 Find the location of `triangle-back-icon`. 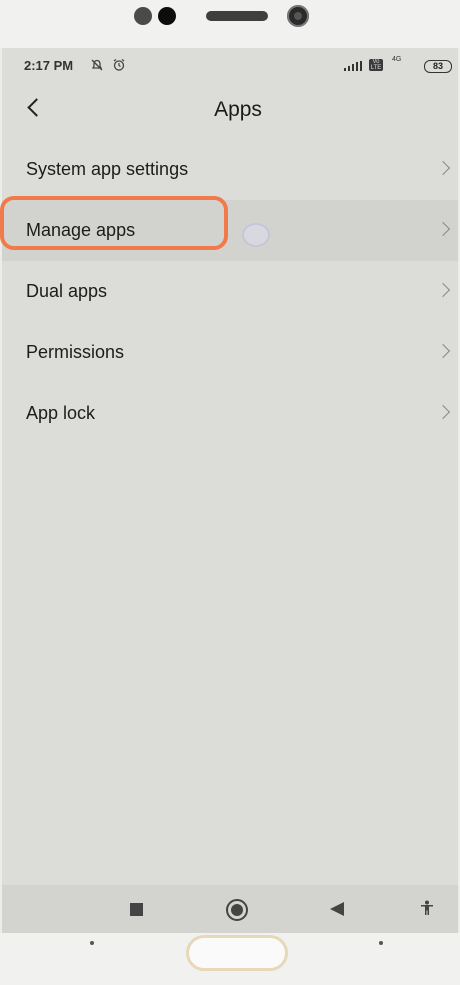

triangle-back-icon is located at coordinates (337, 909).